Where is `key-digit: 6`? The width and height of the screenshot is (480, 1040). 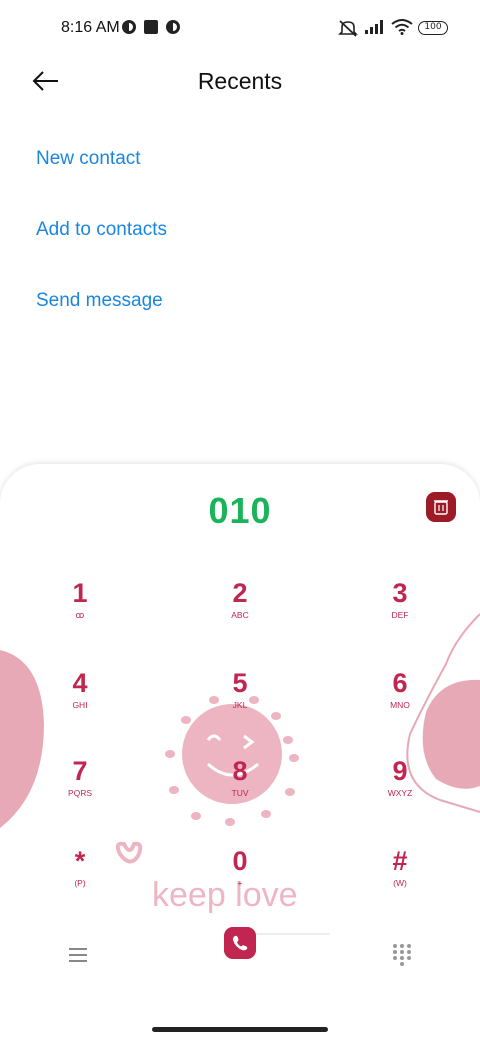
key-digit: 6 is located at coordinates (400, 683).